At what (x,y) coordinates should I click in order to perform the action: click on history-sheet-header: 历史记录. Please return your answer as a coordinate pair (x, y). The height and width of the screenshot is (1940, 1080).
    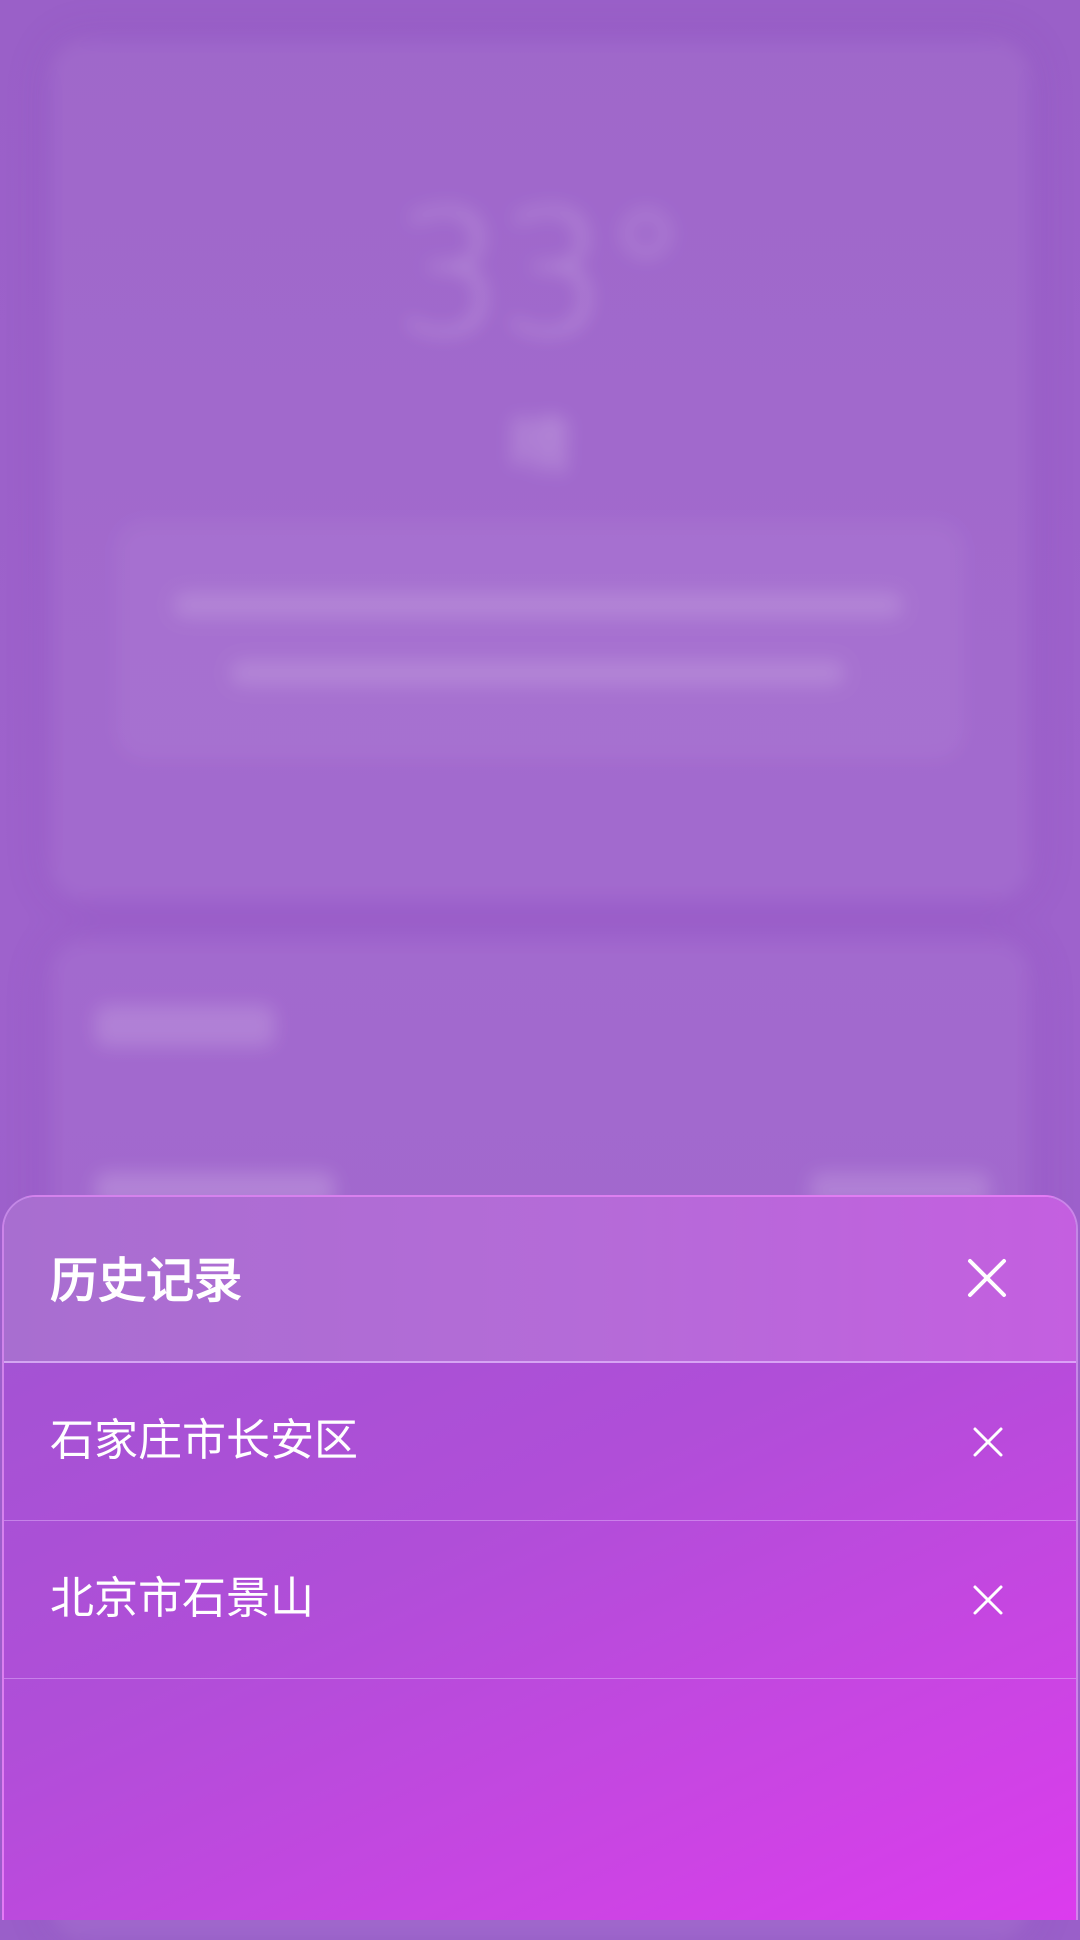
    Looking at the image, I should click on (540, 1280).